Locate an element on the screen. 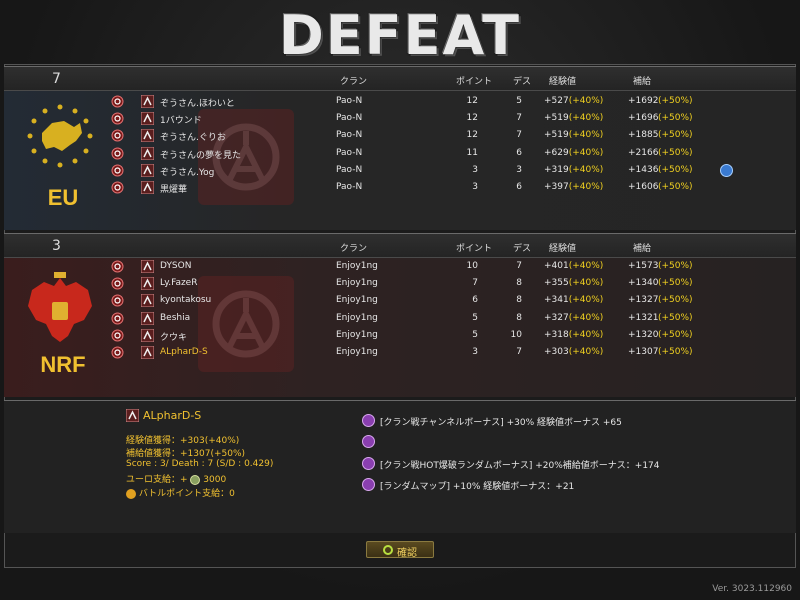  player-points: 6 is located at coordinates (475, 300).